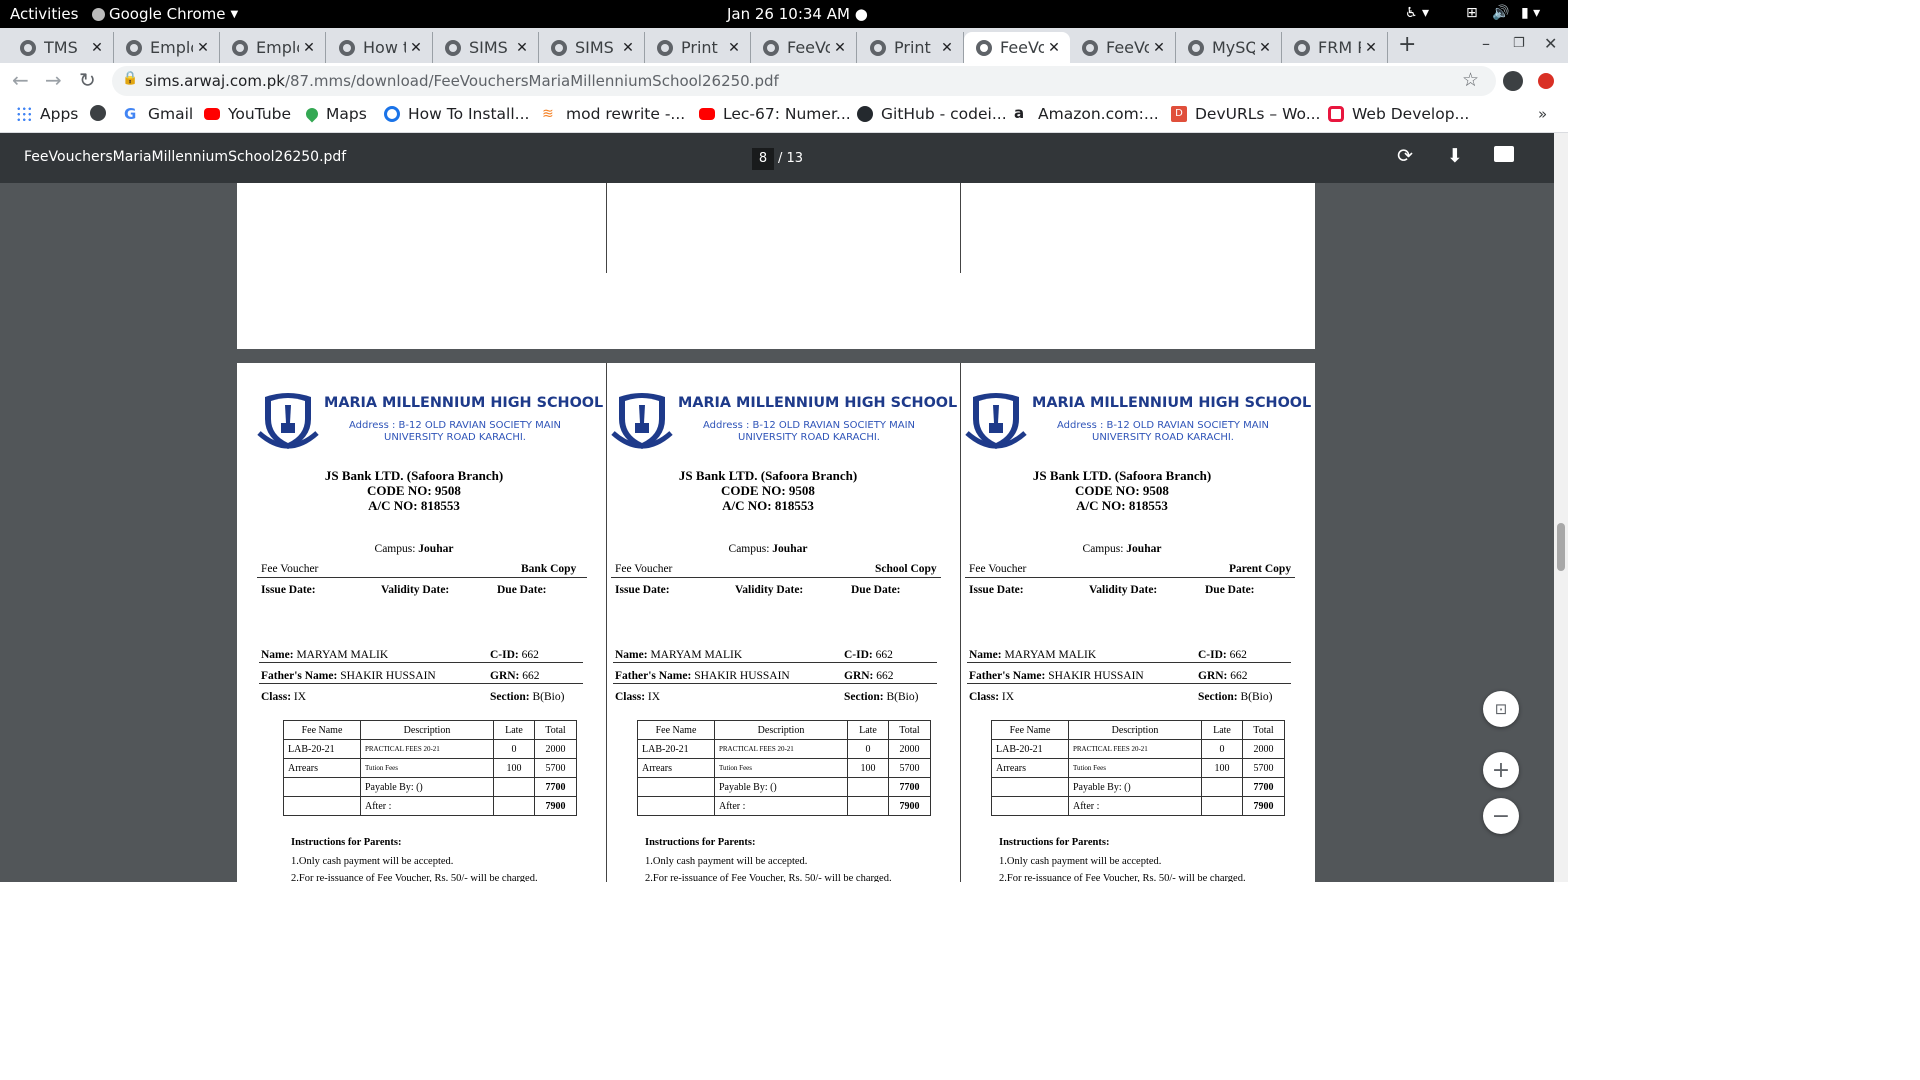  Describe the element at coordinates (1501, 770) in the screenshot. I see `zoom-in-button: +` at that location.